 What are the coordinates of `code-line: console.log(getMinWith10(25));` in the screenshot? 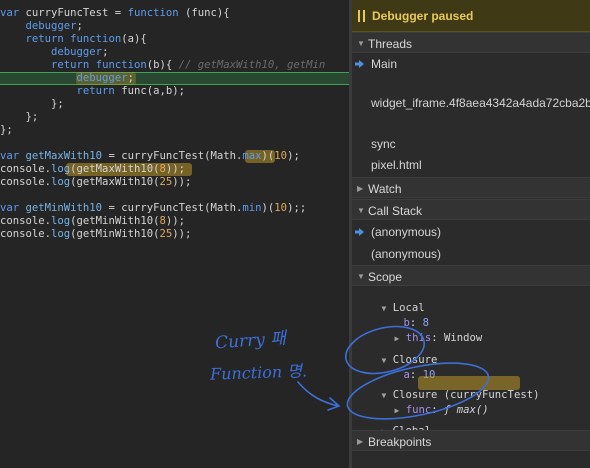 It's located at (95, 234).